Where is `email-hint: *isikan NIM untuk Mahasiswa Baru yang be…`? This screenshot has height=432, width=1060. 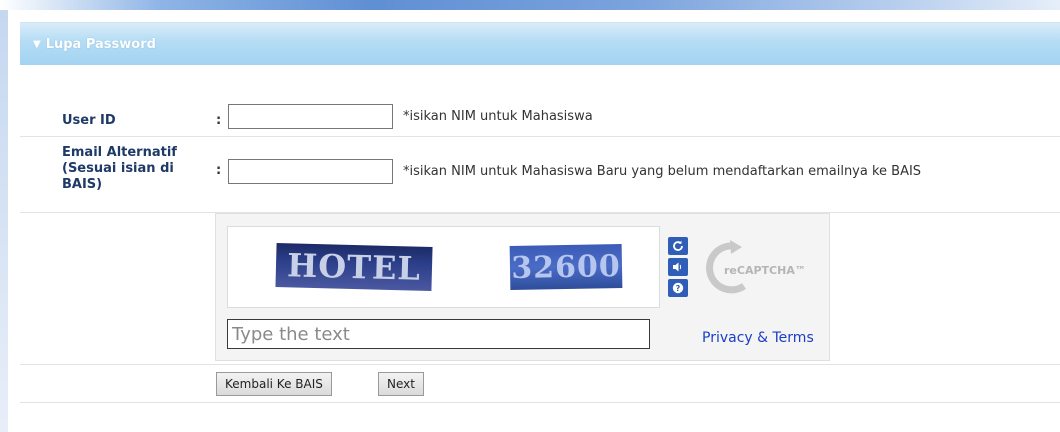 email-hint: *isikan NIM untuk Mahasiswa Baru yang be… is located at coordinates (662, 171).